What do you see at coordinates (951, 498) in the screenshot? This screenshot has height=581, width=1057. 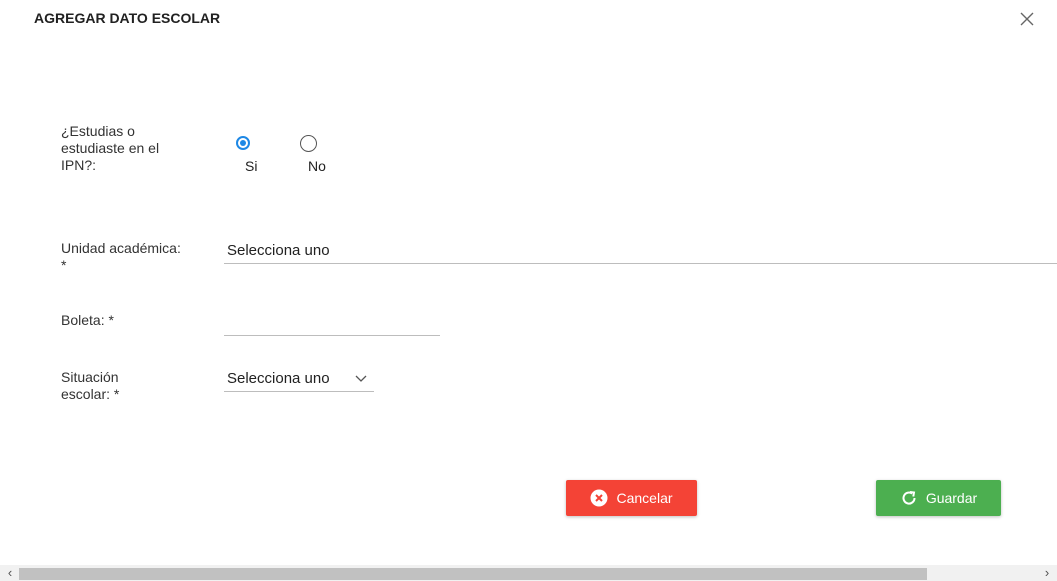 I see `save-button-label: Guardar` at bounding box center [951, 498].